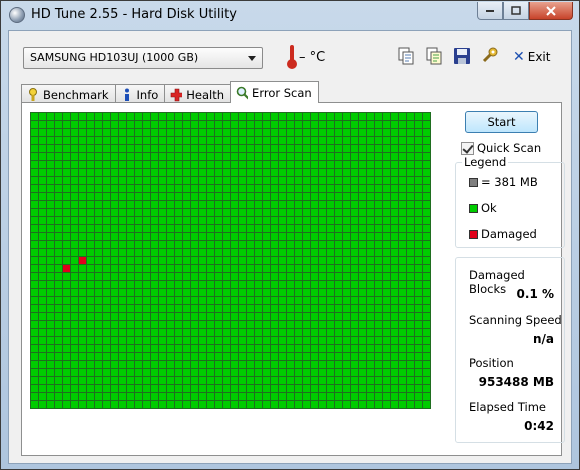  What do you see at coordinates (551, 11) in the screenshot?
I see `close-button` at bounding box center [551, 11].